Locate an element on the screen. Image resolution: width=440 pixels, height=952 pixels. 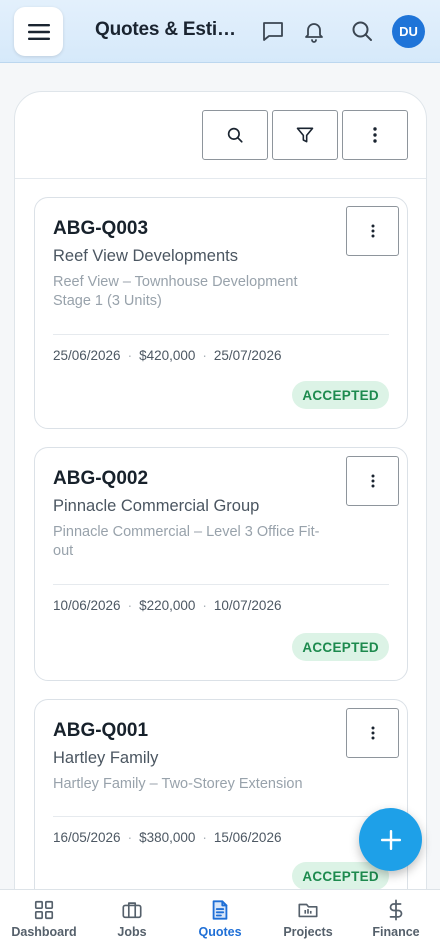
plus-icon is located at coordinates (390, 839).